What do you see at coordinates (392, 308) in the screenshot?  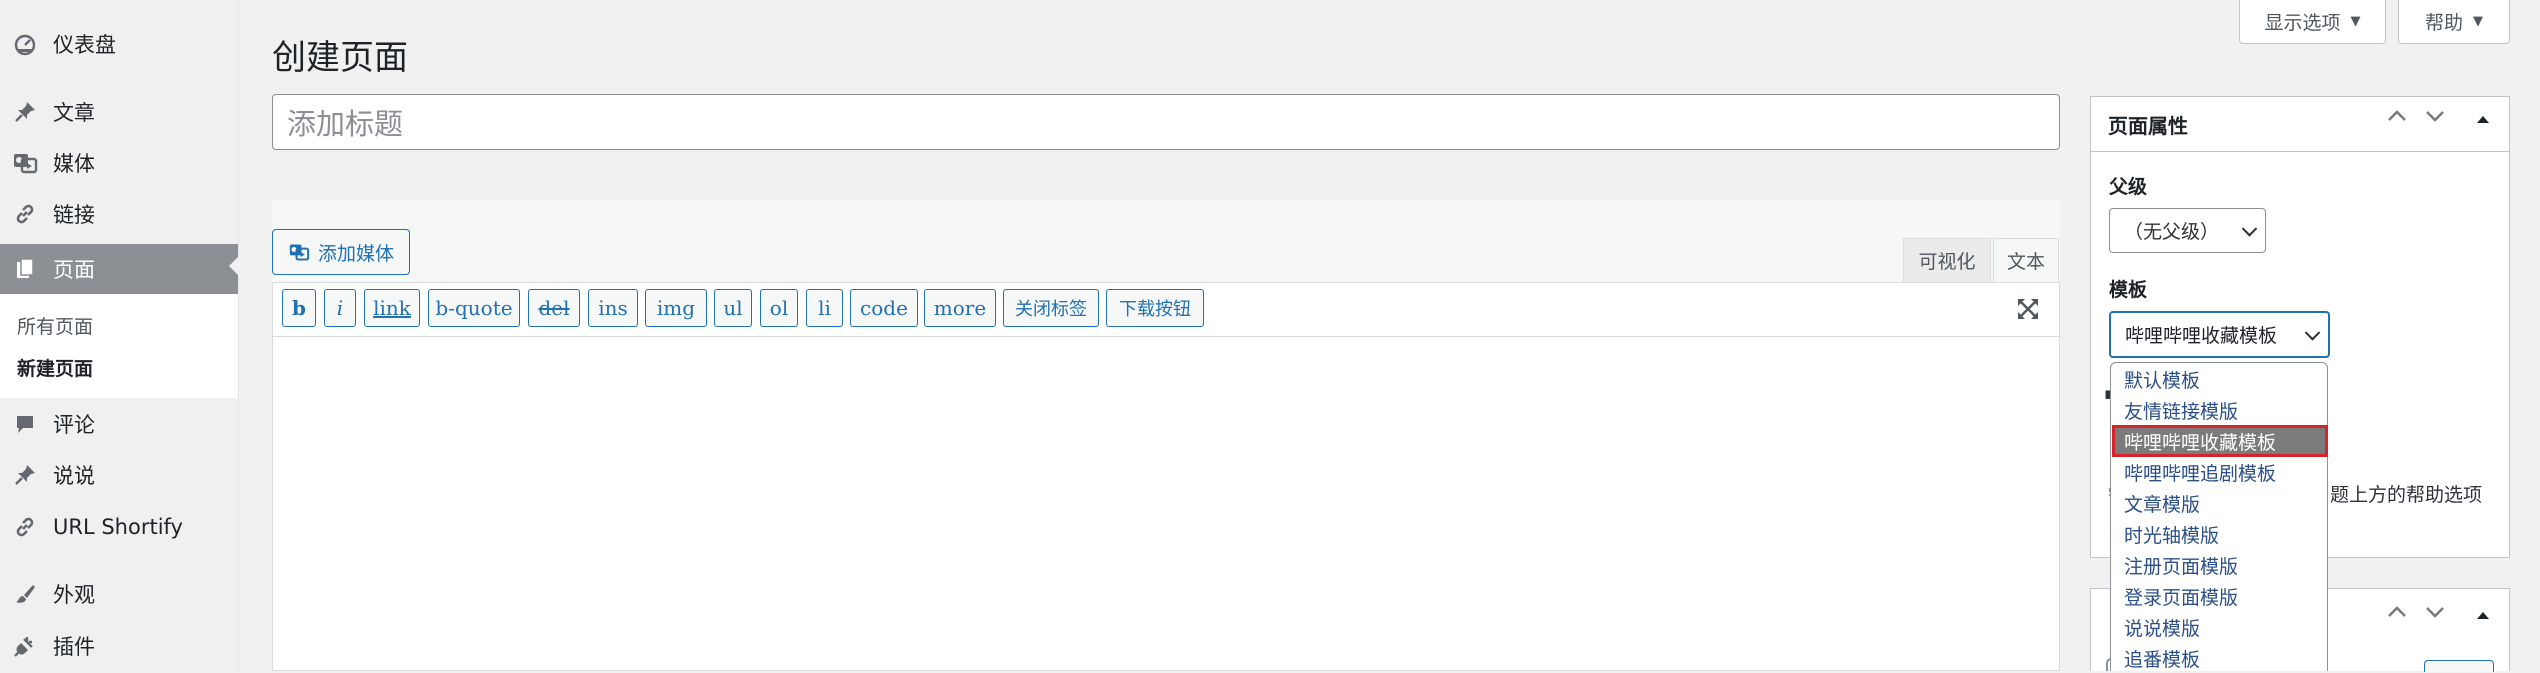 I see `qt-link-button: link` at bounding box center [392, 308].